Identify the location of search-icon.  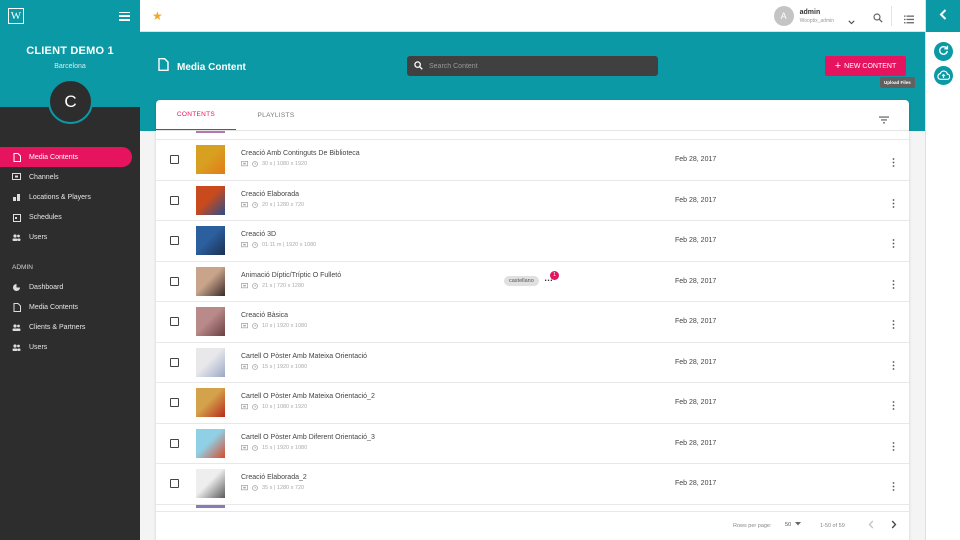
(878, 19).